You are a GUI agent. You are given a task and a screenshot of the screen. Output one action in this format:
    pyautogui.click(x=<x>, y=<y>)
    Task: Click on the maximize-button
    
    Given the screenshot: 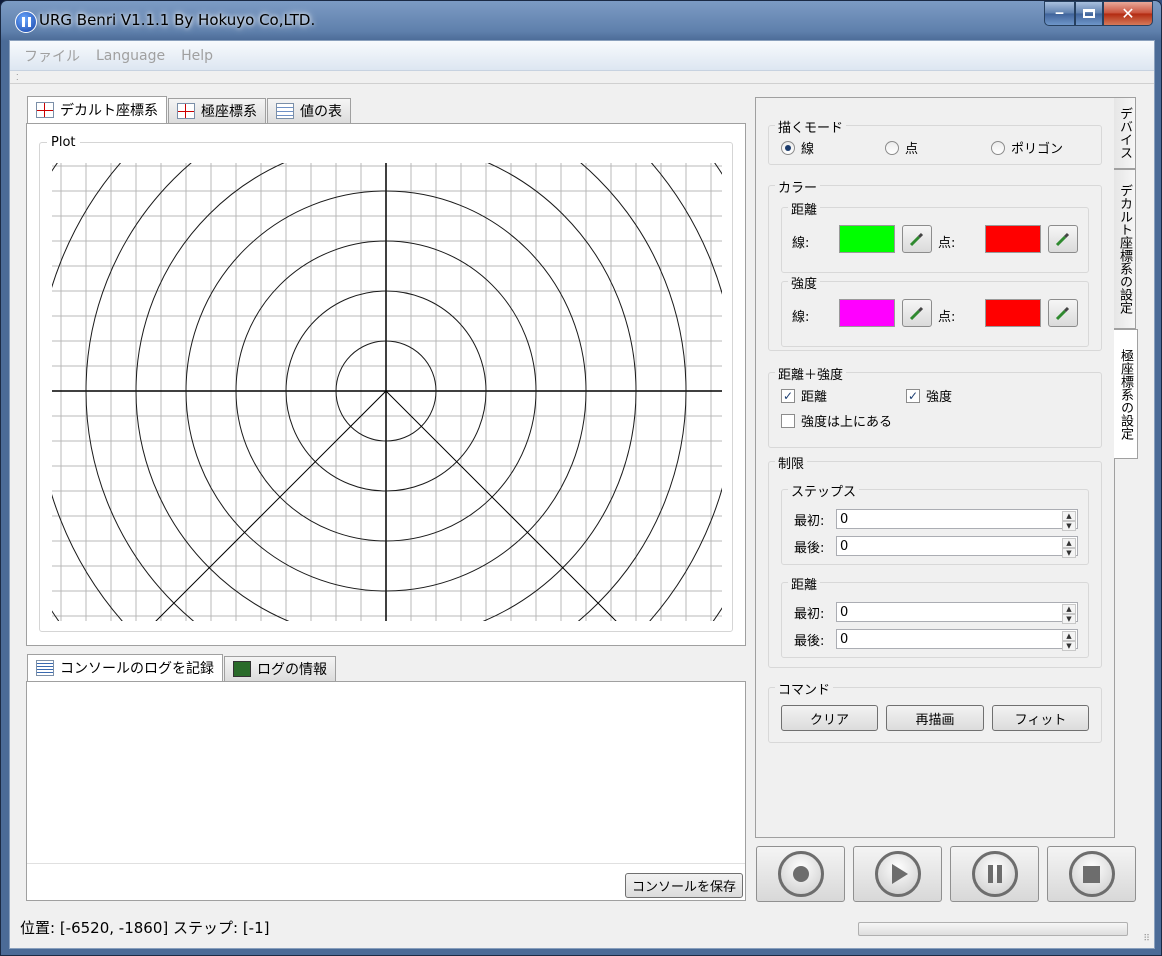 What is the action you would take?
    pyautogui.click(x=1089, y=13)
    